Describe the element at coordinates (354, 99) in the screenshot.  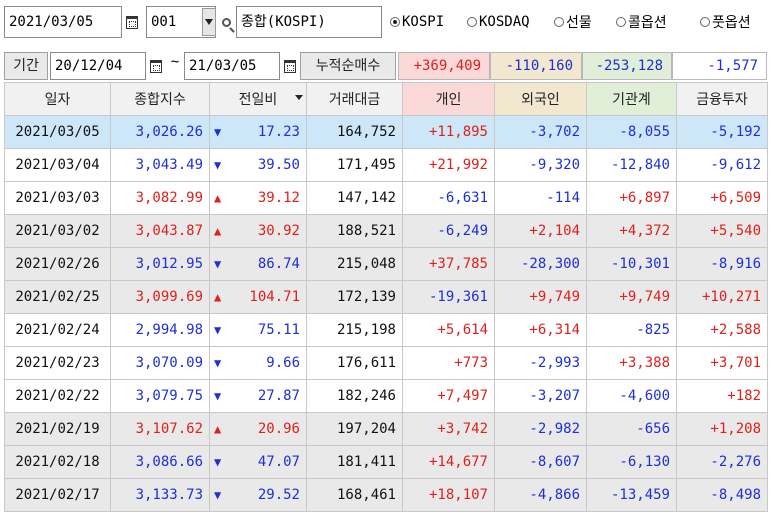
I see `col-header-amount: 거래대금` at that location.